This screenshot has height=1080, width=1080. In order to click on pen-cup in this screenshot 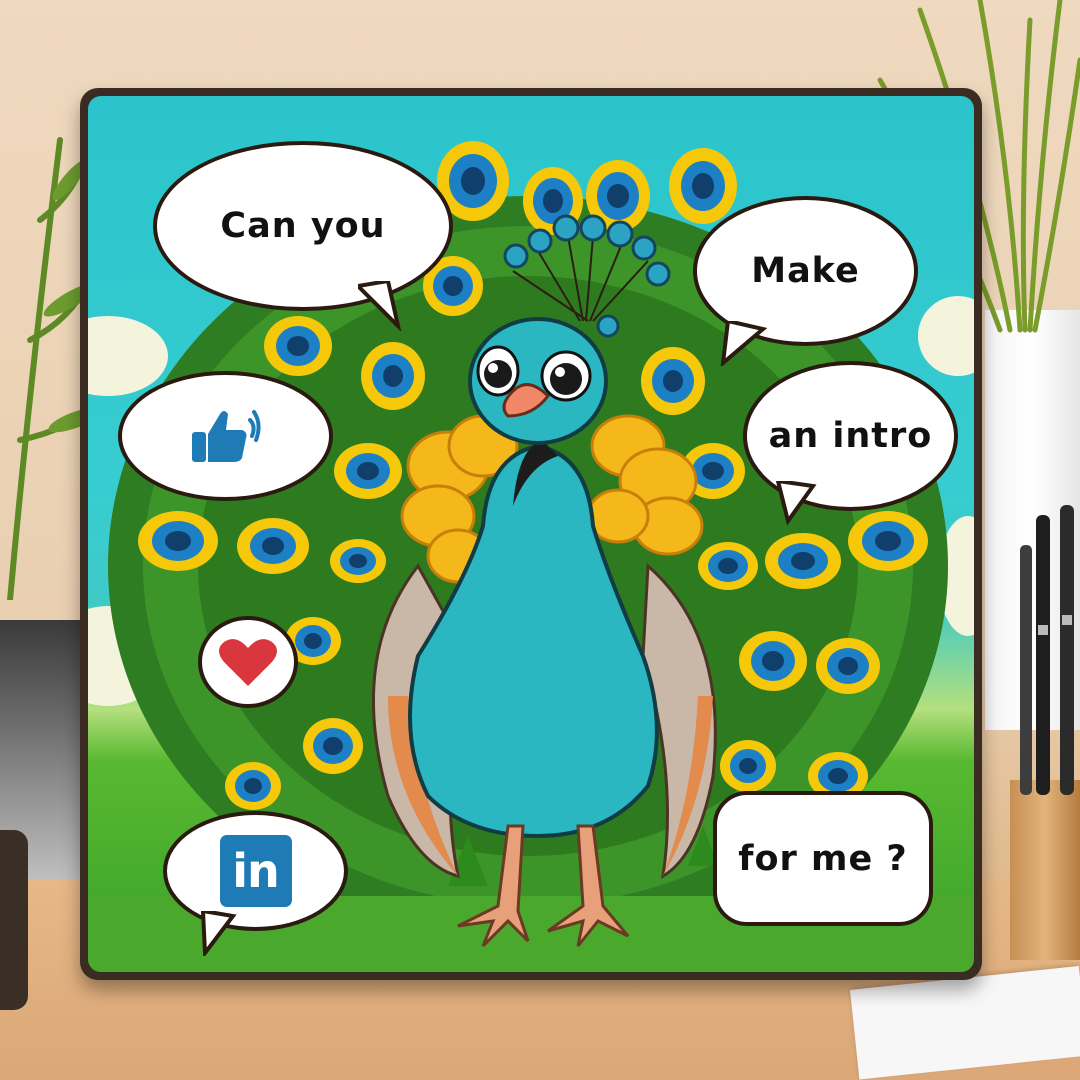, I will do `click(1045, 870)`.